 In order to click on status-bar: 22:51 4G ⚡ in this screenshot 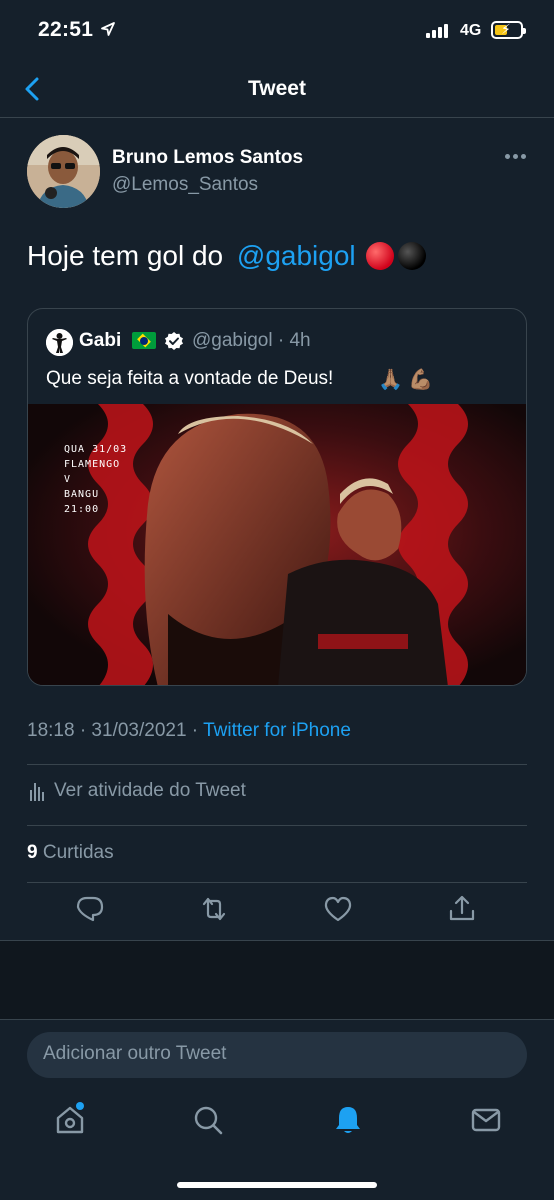, I will do `click(277, 30)`.